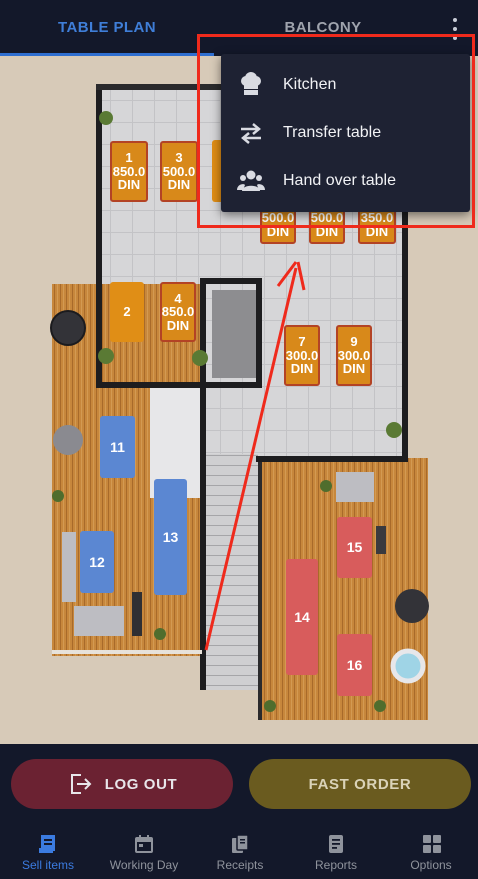 The height and width of the screenshot is (879, 478). I want to click on table-number: 3, so click(179, 158).